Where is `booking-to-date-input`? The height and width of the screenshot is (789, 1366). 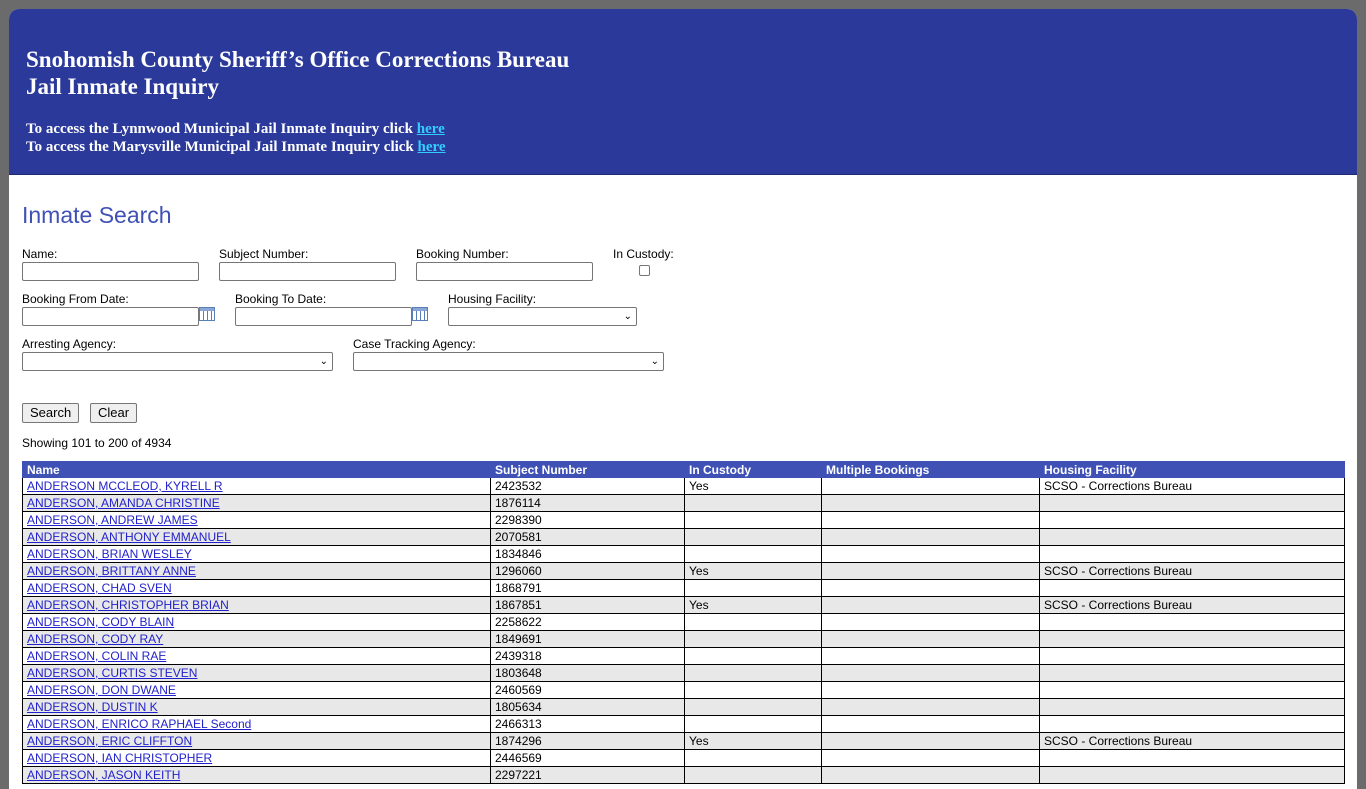
booking-to-date-input is located at coordinates (323, 316).